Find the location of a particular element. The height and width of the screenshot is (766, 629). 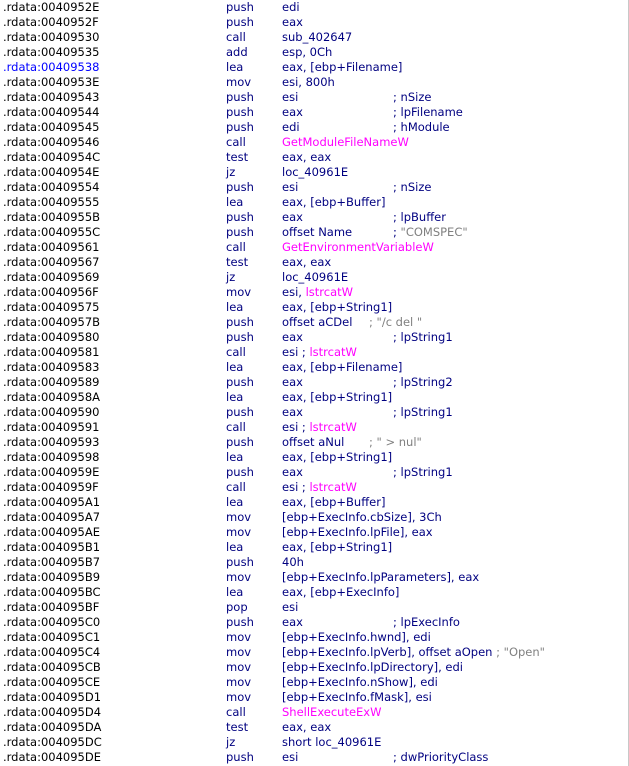

address: .rdata:00409555 is located at coordinates (51, 202).